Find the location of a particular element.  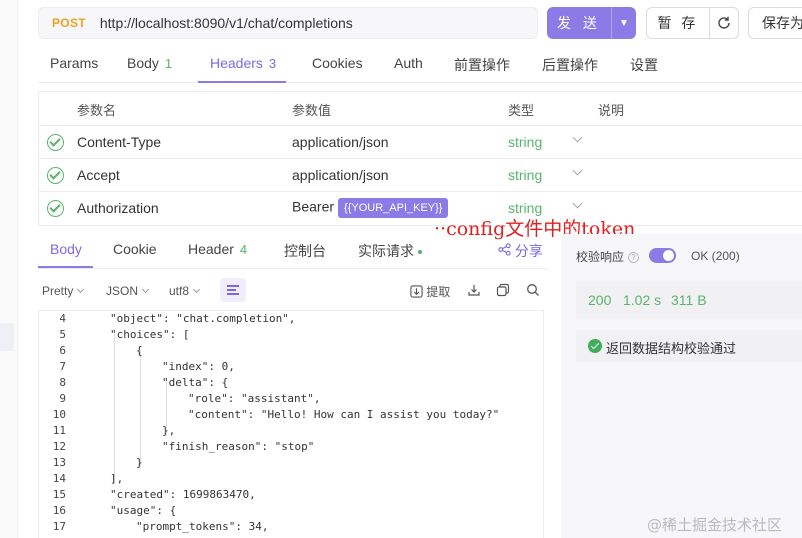

tab-settings: 设置 is located at coordinates (644, 65).